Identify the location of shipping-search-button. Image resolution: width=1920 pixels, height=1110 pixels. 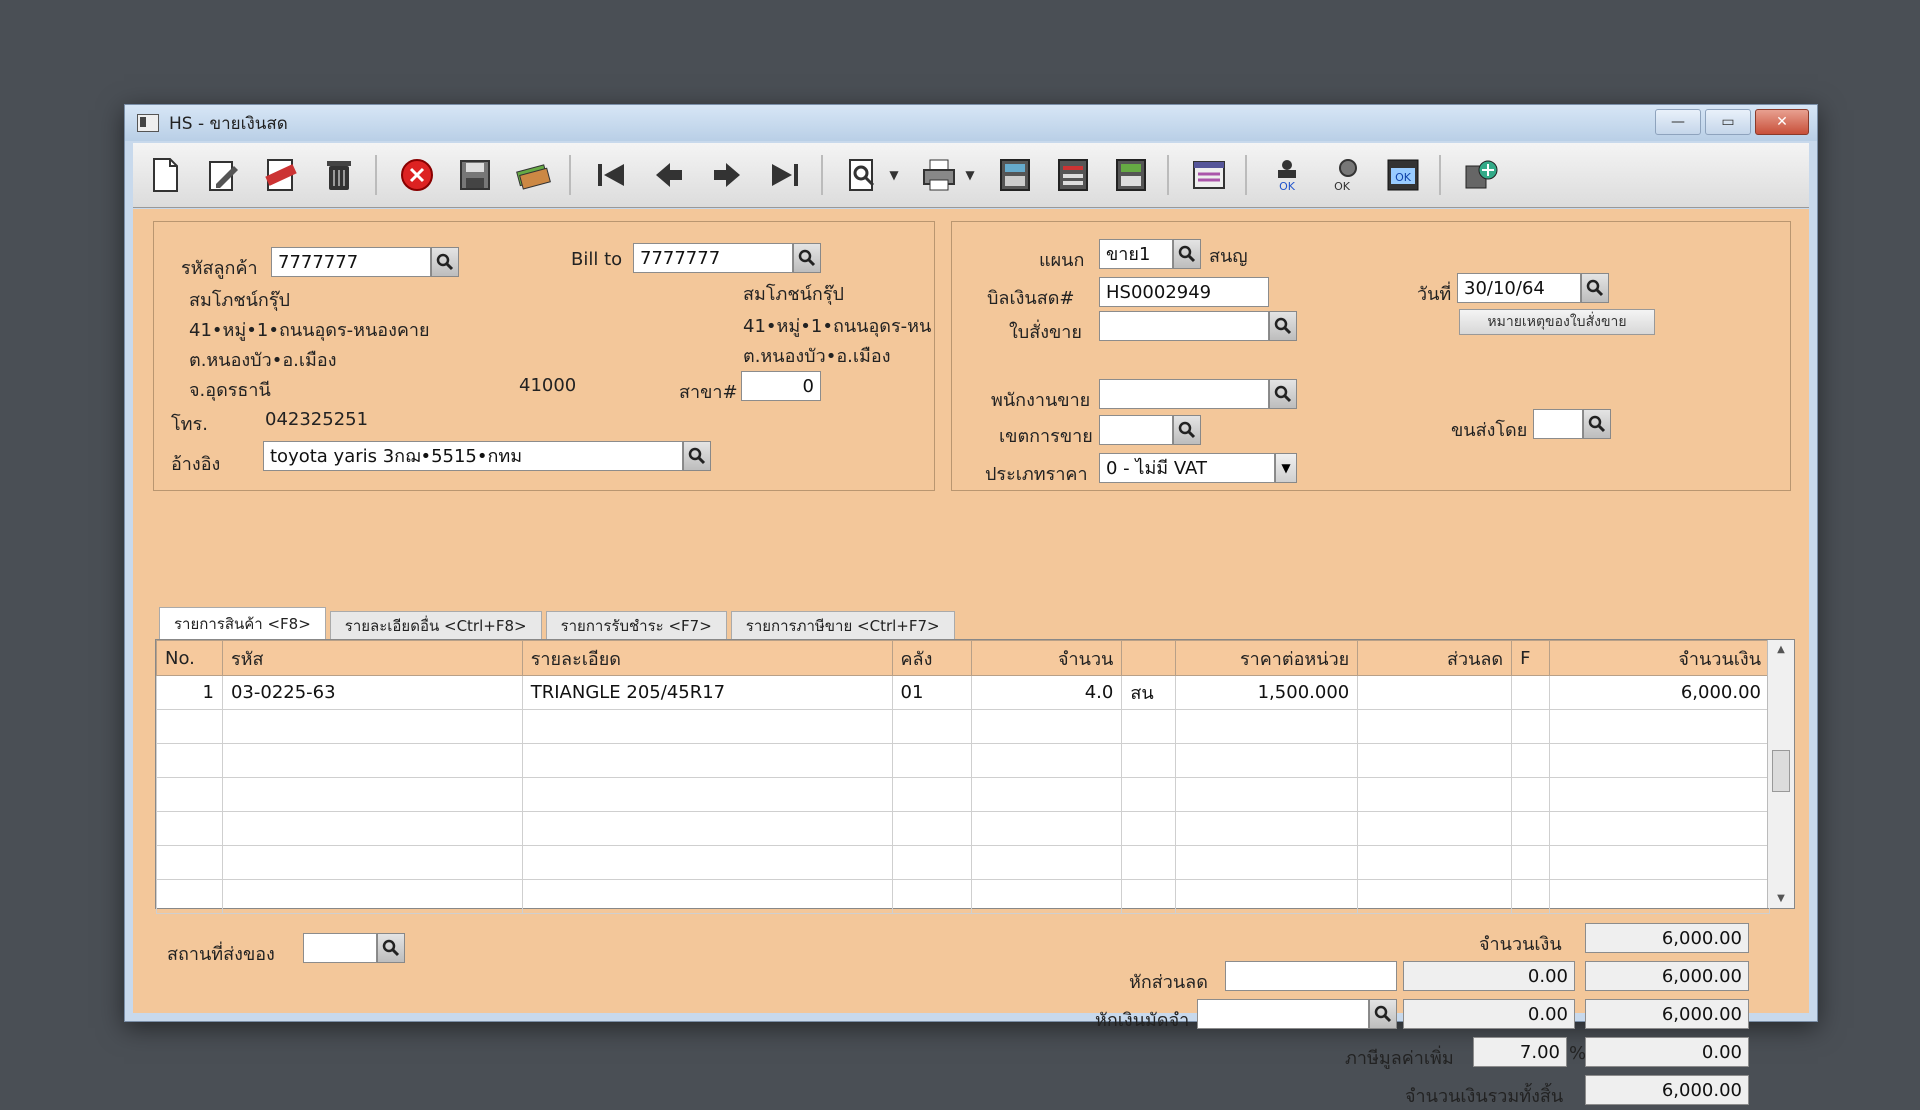
(1597, 424).